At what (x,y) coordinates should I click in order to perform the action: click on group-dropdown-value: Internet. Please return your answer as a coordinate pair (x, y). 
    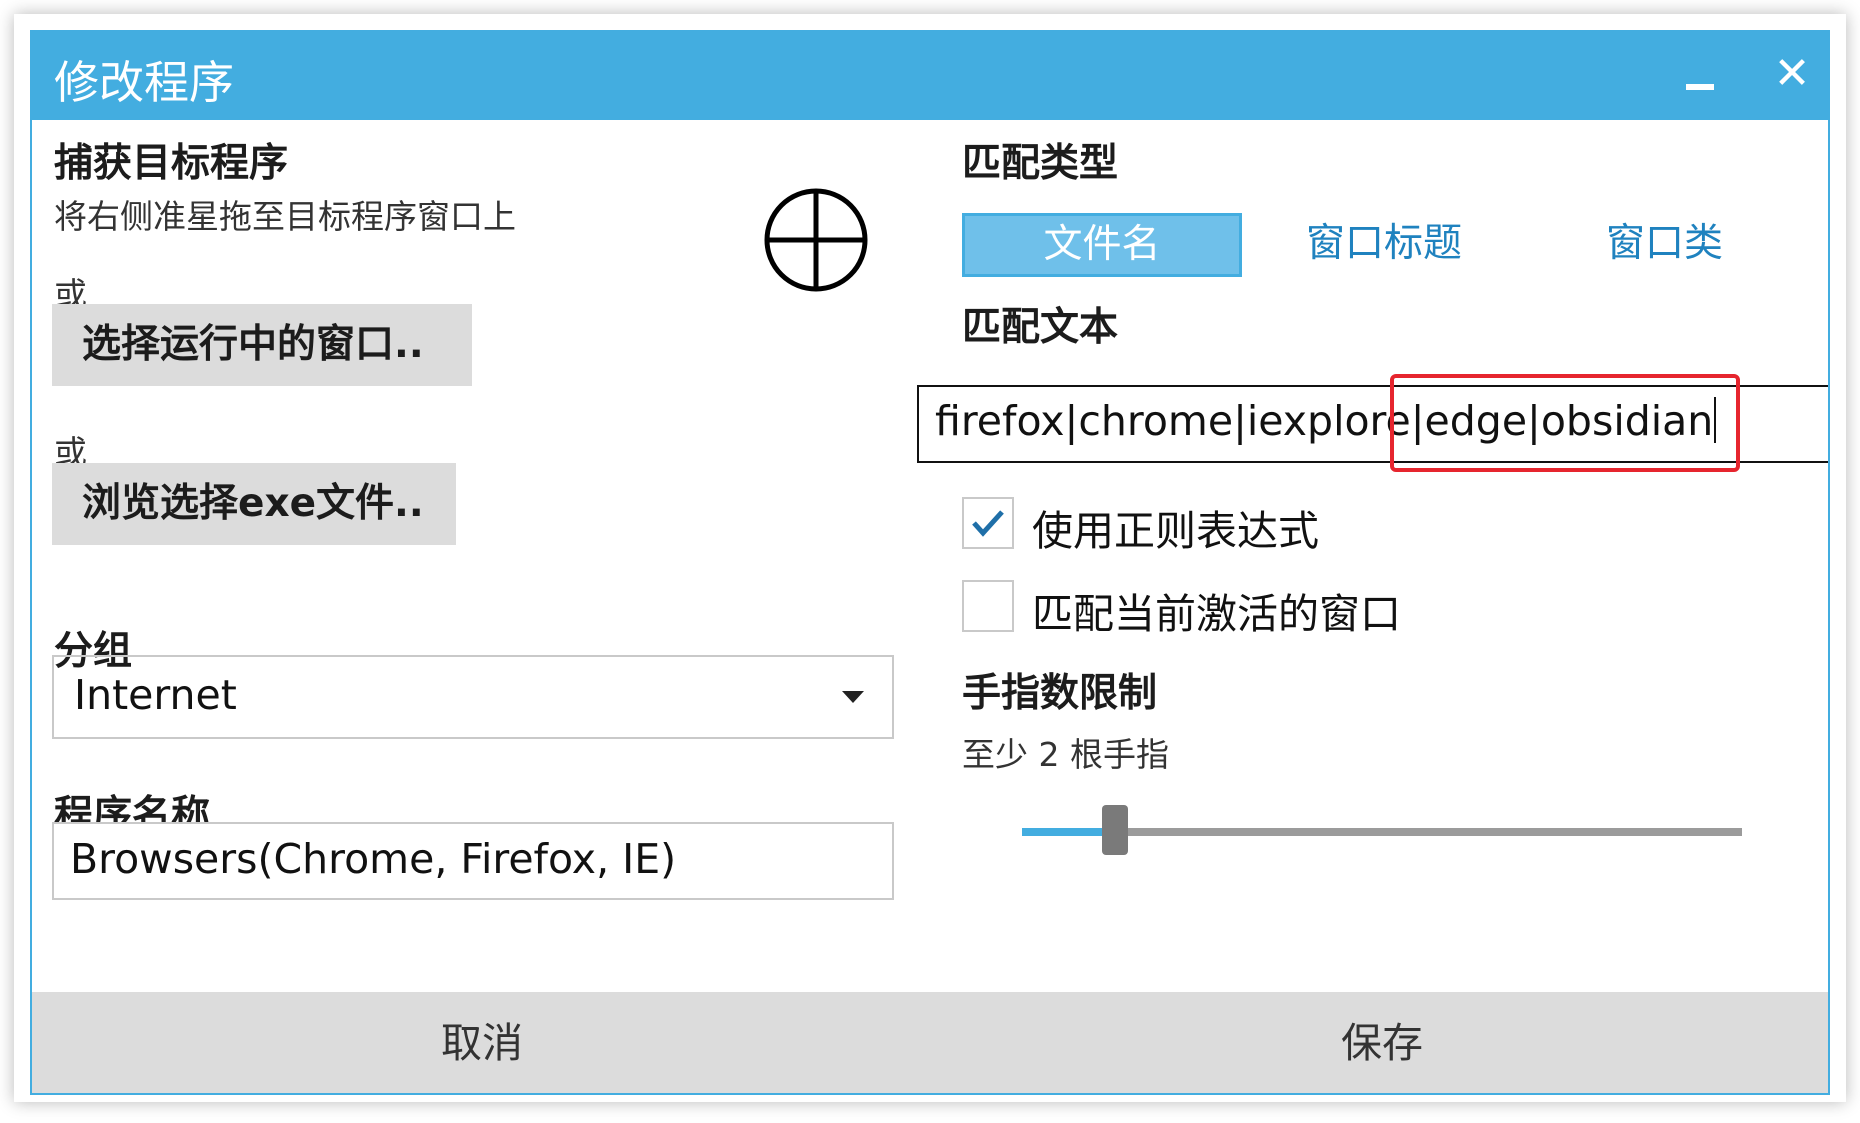
    Looking at the image, I should click on (155, 695).